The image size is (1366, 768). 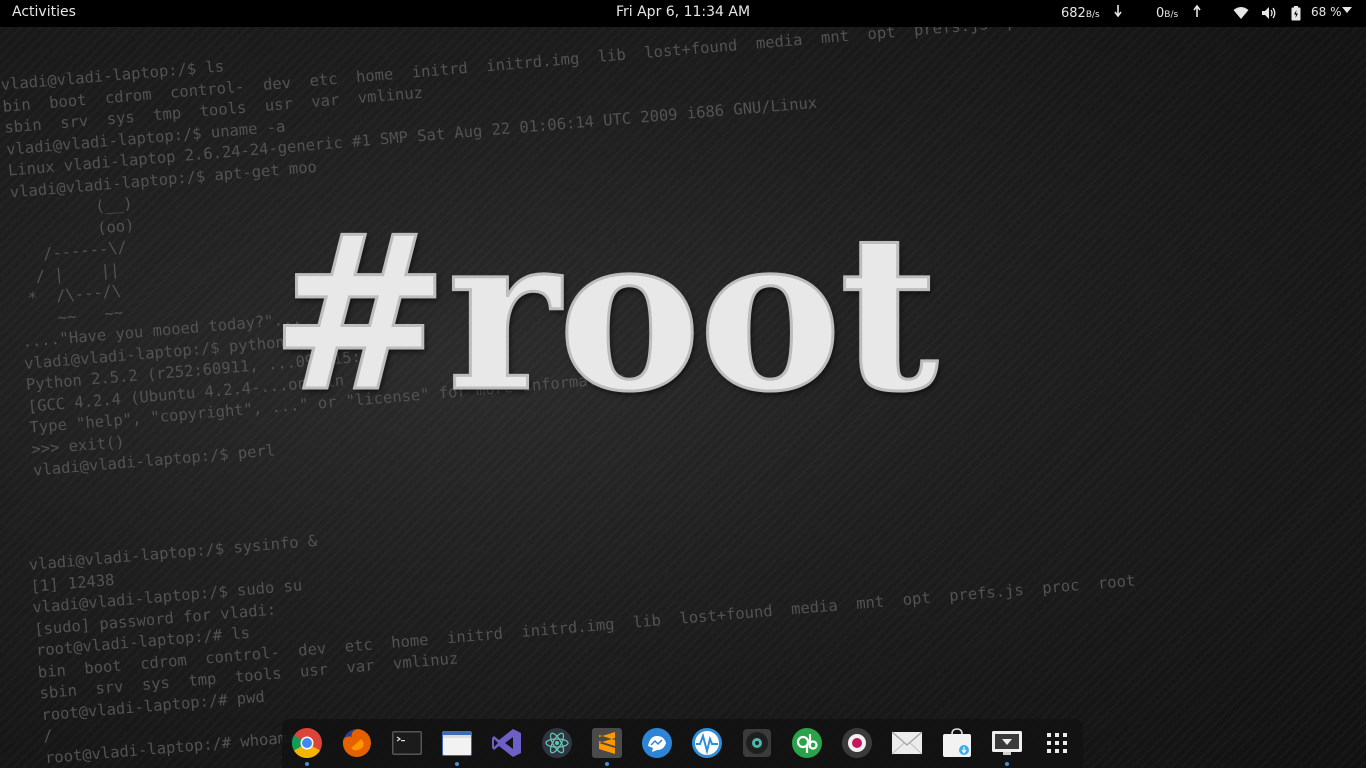 What do you see at coordinates (44, 12) in the screenshot?
I see `activities-button: Activities` at bounding box center [44, 12].